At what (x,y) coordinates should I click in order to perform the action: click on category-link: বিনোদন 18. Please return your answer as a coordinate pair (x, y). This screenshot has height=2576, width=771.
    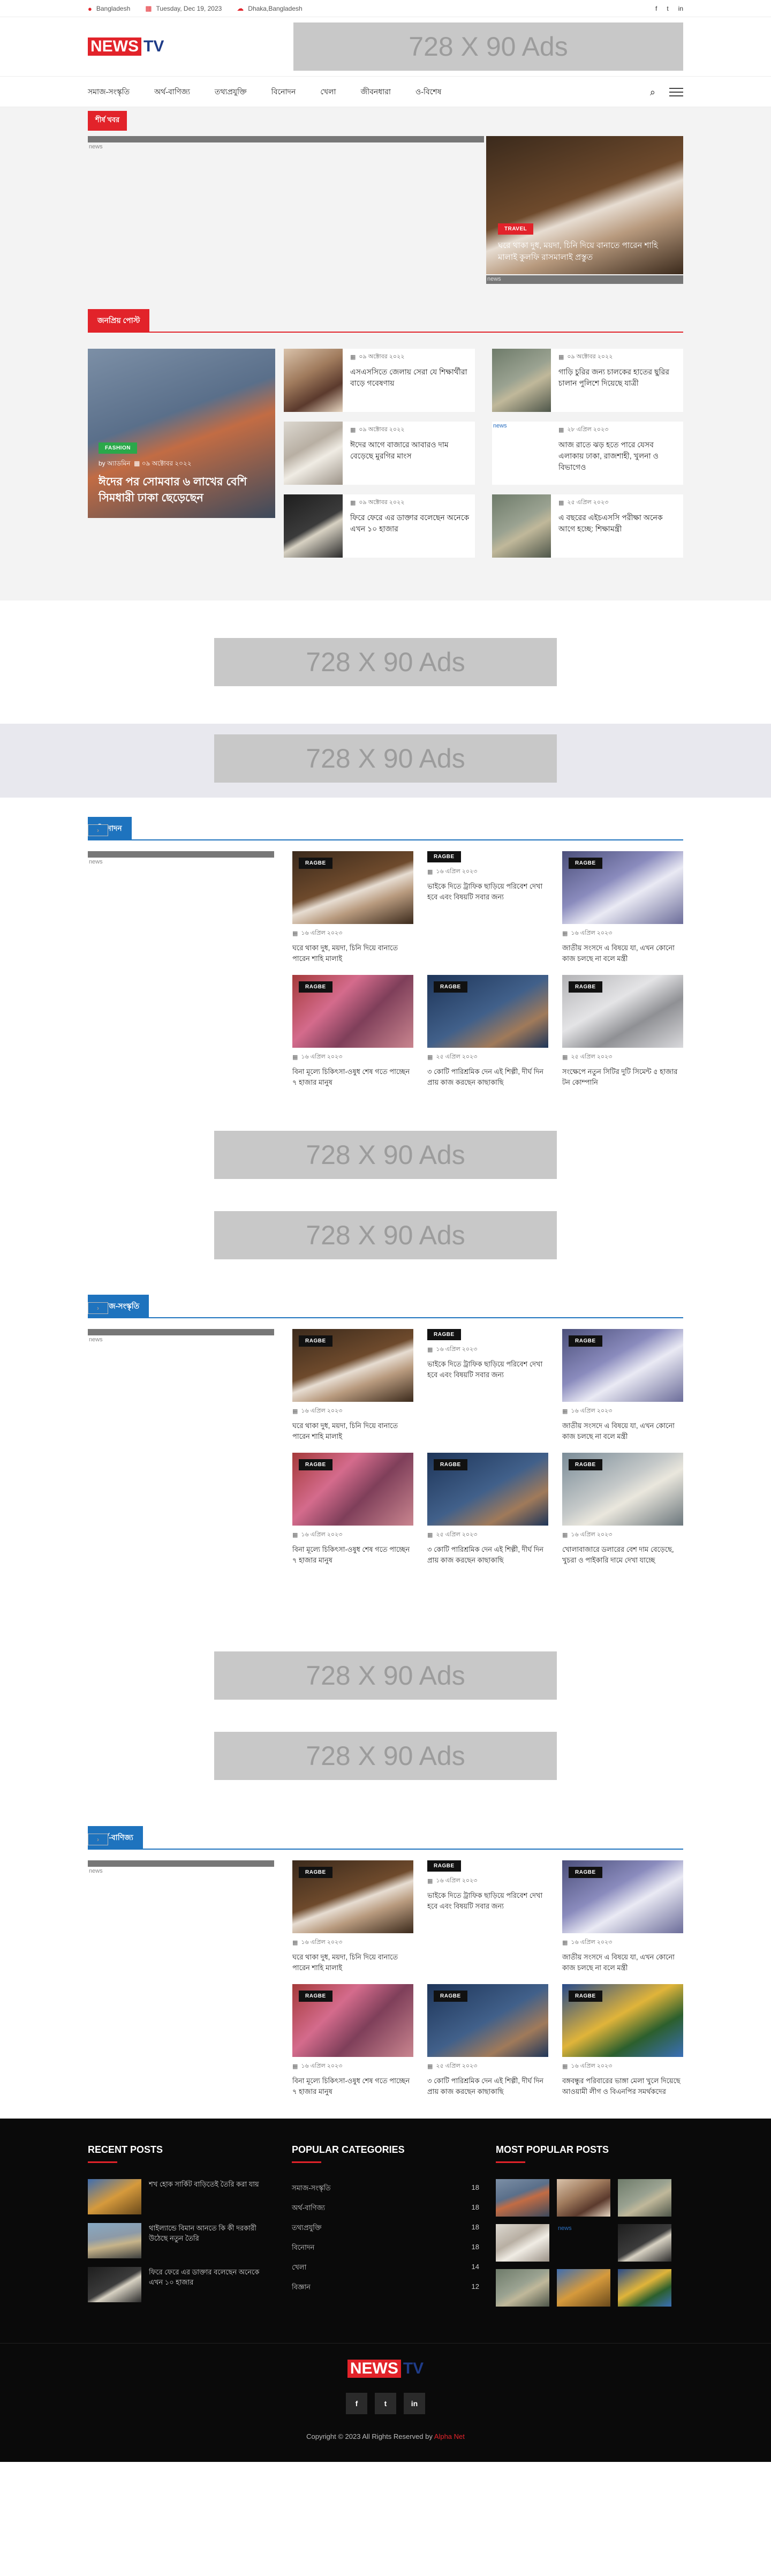
    Looking at the image, I should click on (385, 2248).